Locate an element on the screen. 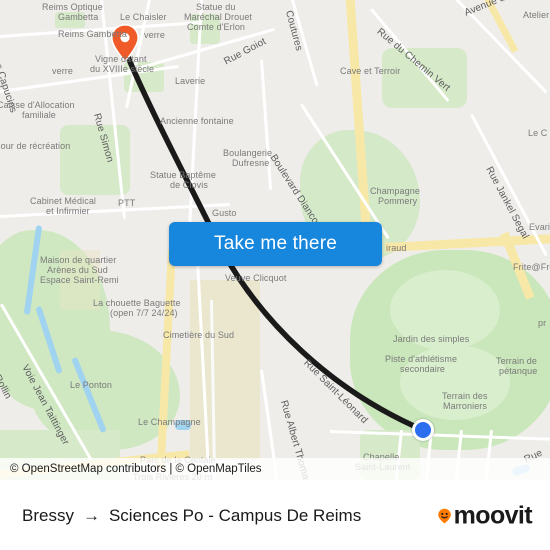 Image resolution: width=550 pixels, height=550 pixels. map-label: Boulangerie is located at coordinates (248, 153).